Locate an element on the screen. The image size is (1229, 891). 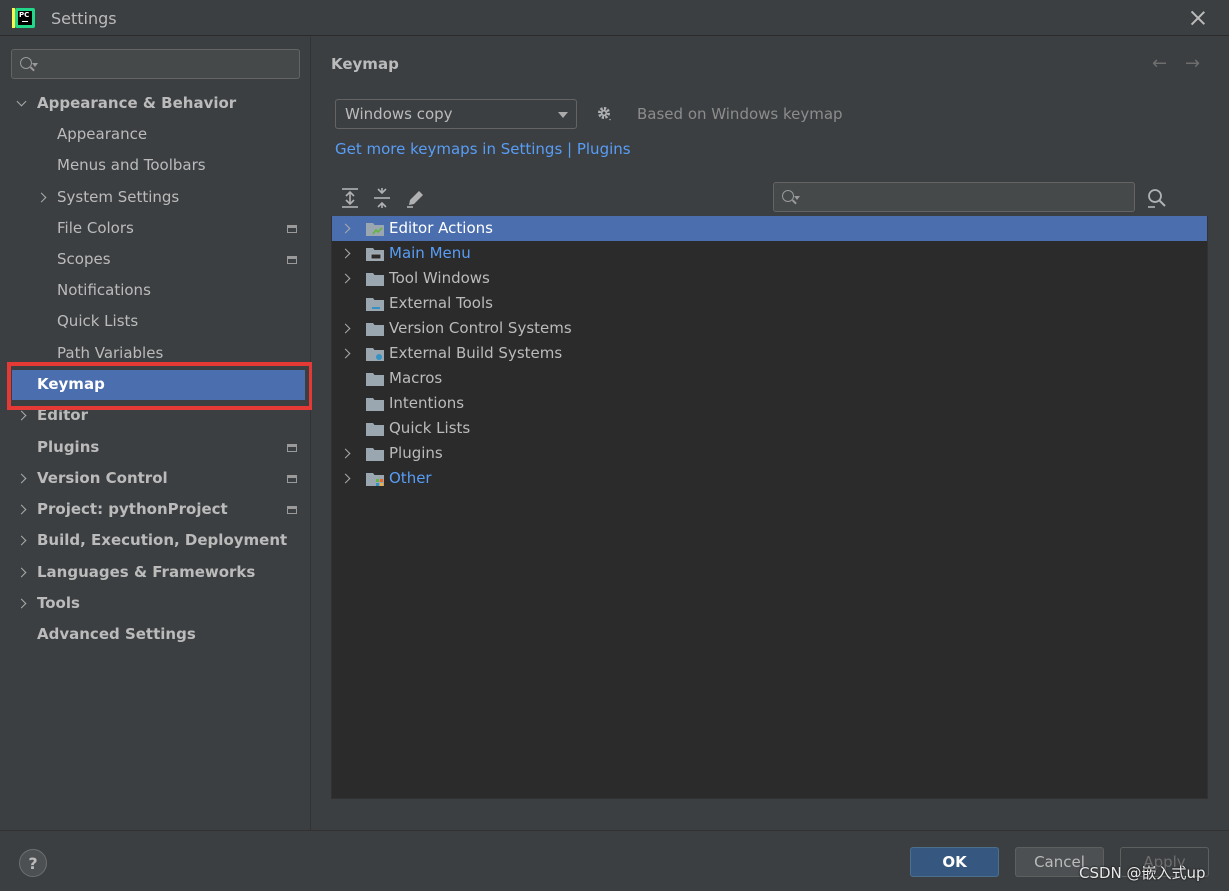
keymap-tree-row: Intentions is located at coordinates (769, 403).